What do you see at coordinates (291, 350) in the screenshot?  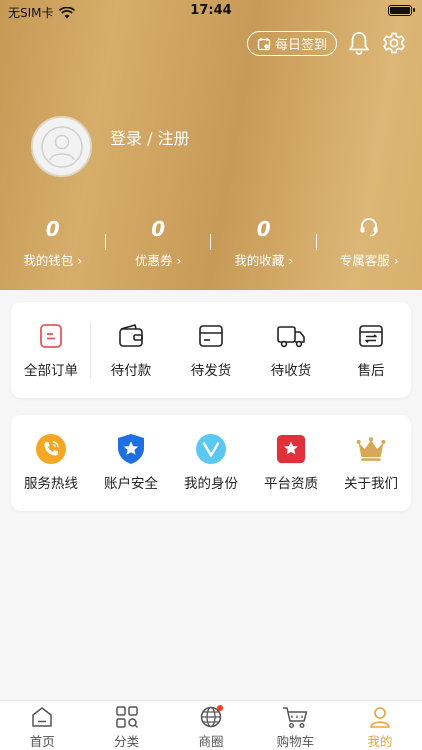 I see `pending-receipt-button: 待收货` at bounding box center [291, 350].